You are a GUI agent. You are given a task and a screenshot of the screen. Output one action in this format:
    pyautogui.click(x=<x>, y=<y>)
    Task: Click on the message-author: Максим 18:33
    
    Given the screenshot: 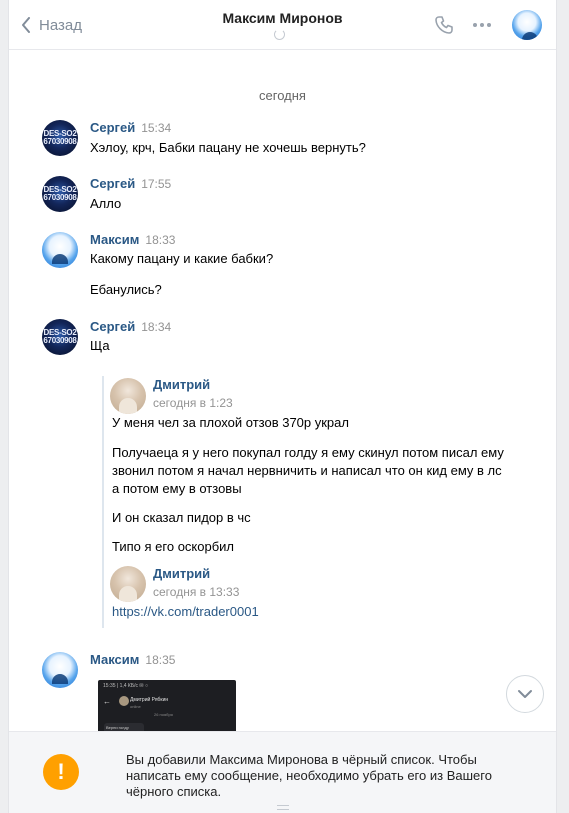 What is the action you would take?
    pyautogui.click(x=132, y=239)
    